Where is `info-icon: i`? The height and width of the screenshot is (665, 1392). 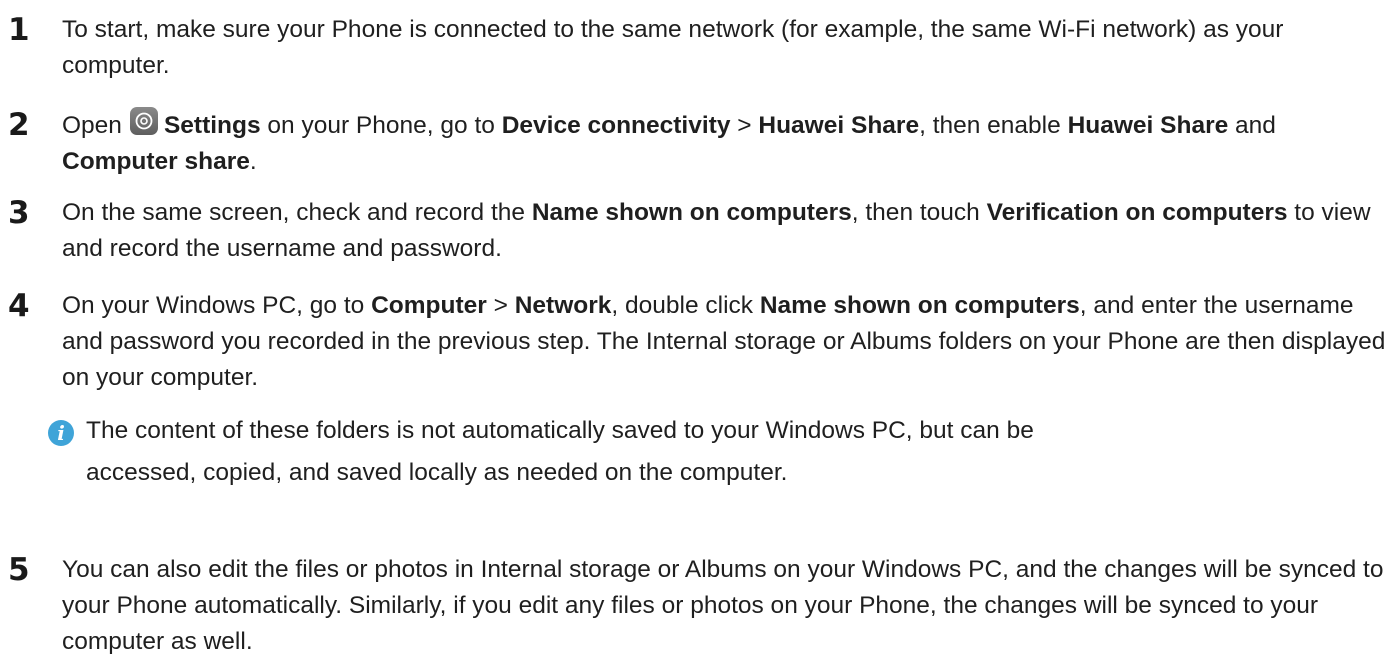 info-icon: i is located at coordinates (61, 433).